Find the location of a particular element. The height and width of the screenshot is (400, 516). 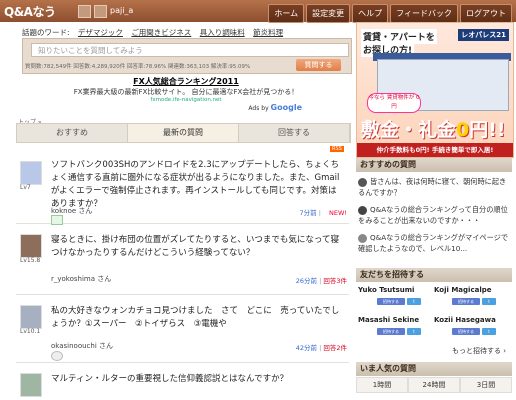

tab-latest: 最新の質問 is located at coordinates (183, 133).